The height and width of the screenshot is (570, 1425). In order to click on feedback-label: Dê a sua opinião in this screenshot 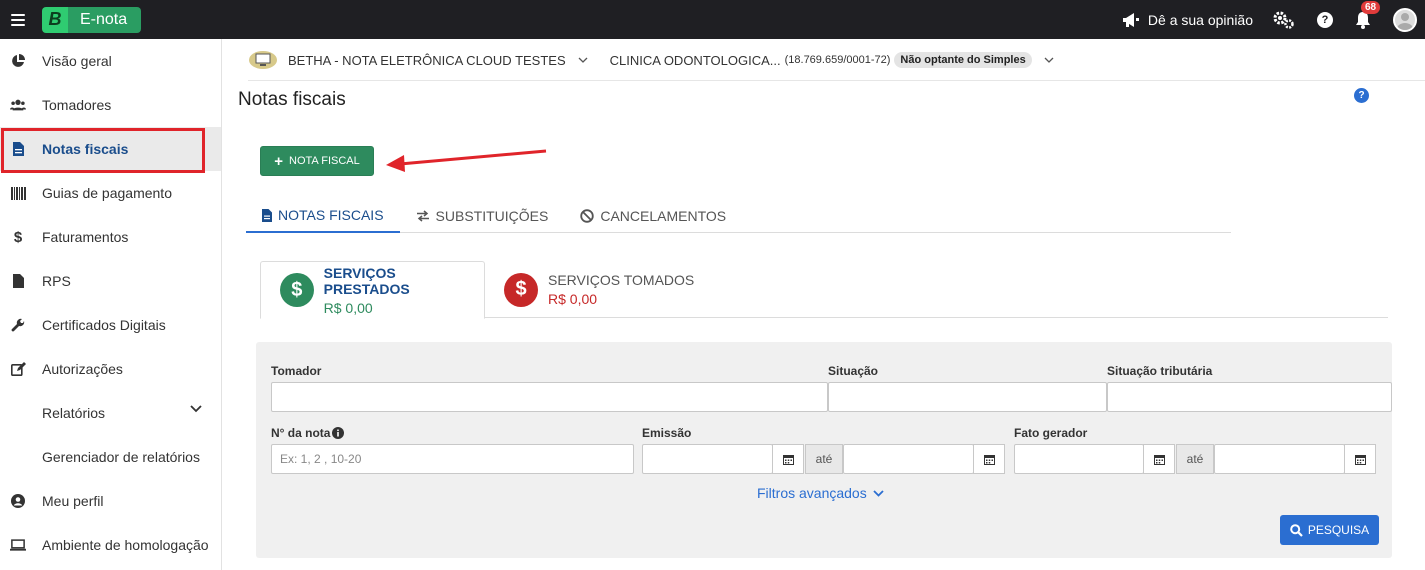, I will do `click(1200, 19)`.